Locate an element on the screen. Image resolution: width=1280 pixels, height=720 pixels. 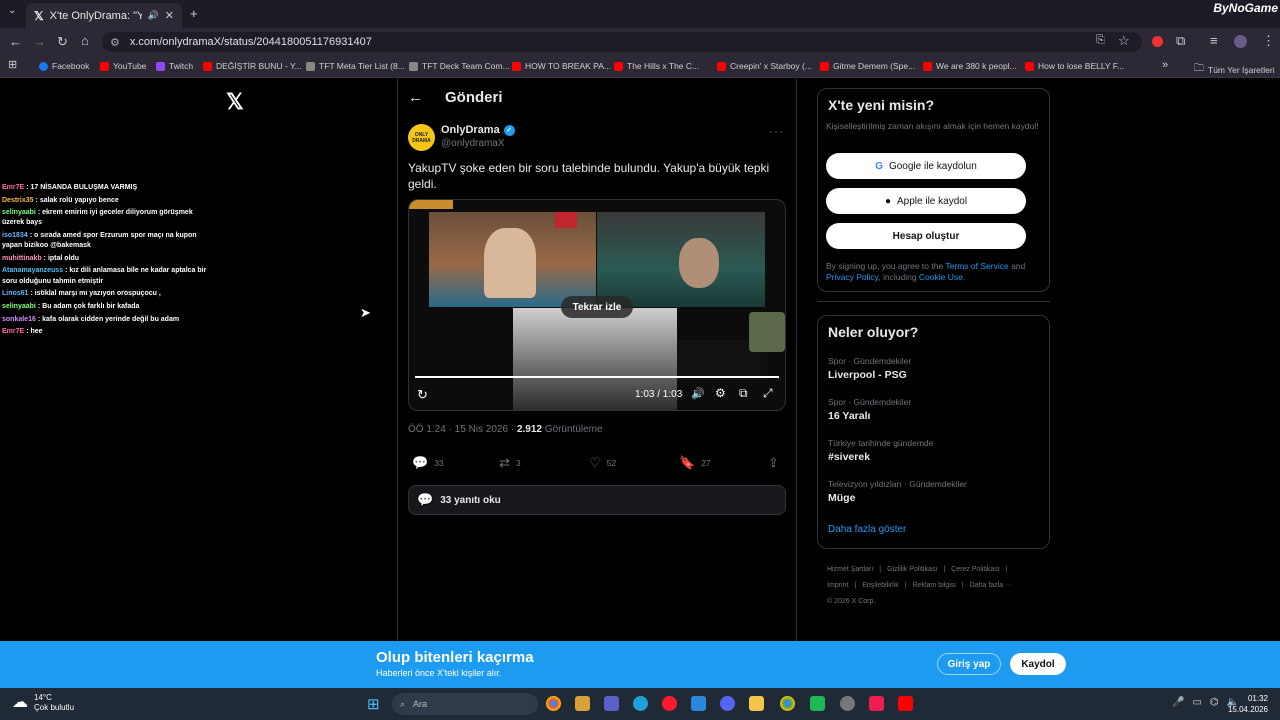
taskbar-clock: 01:32 15.04.2026 is located at coordinates (1248, 704).